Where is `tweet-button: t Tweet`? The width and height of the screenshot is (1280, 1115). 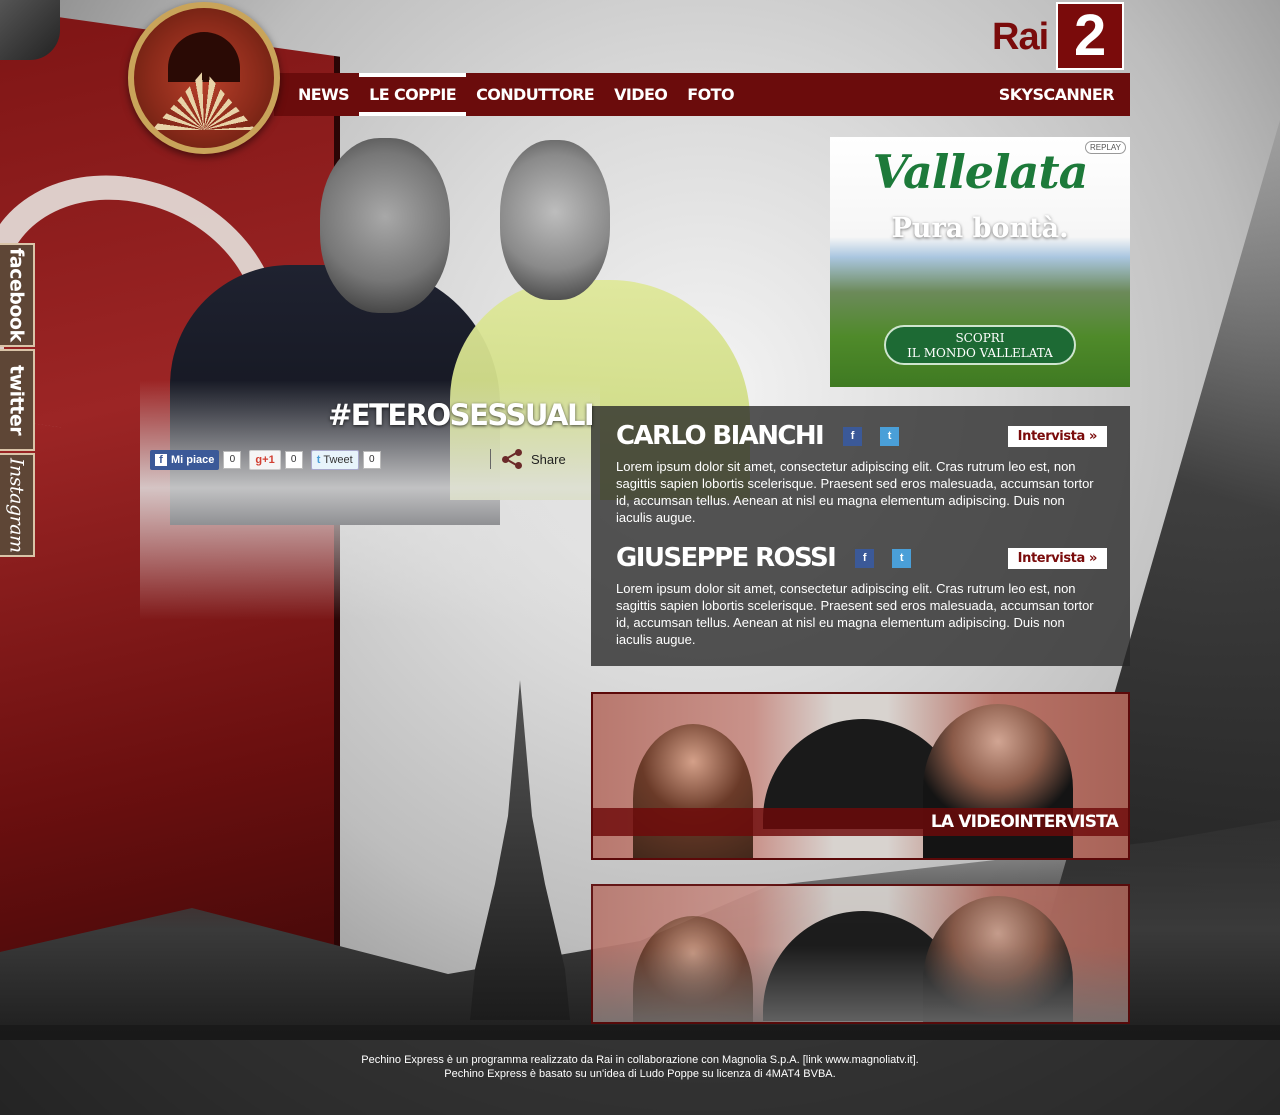 tweet-button: t Tweet is located at coordinates (334, 460).